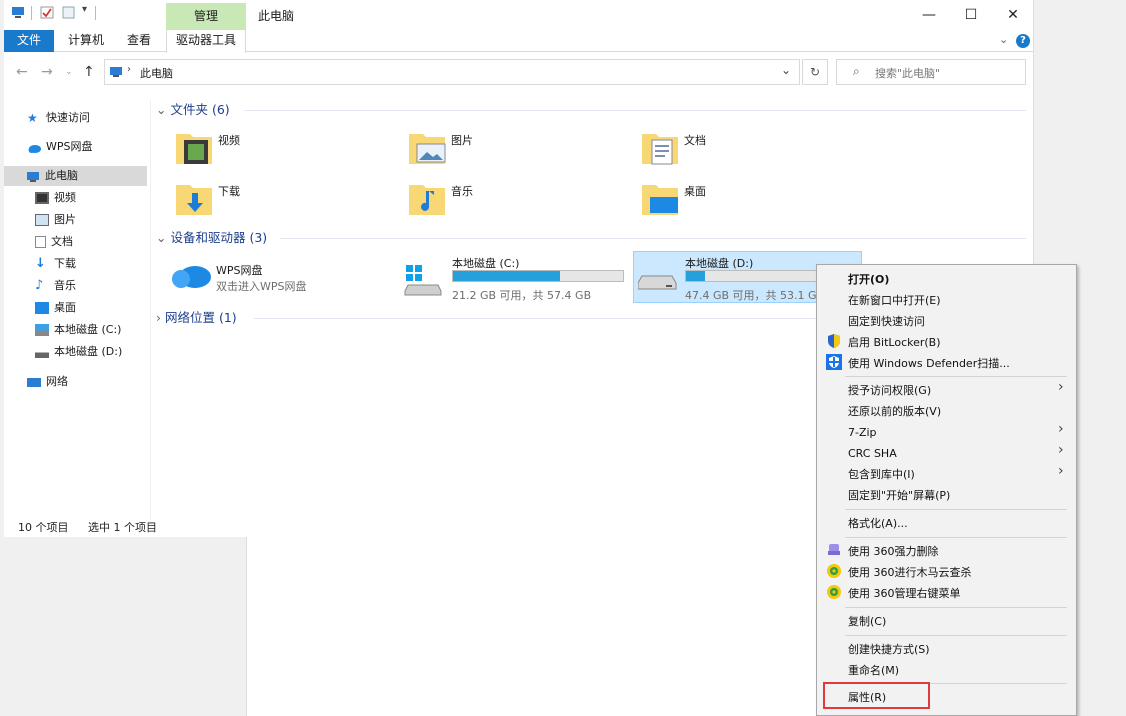 The height and width of the screenshot is (716, 1126). I want to click on drive-item: 本地磁盘 (C:) 21.2 GB 可用，共 57.4 GB, so click(513, 277).